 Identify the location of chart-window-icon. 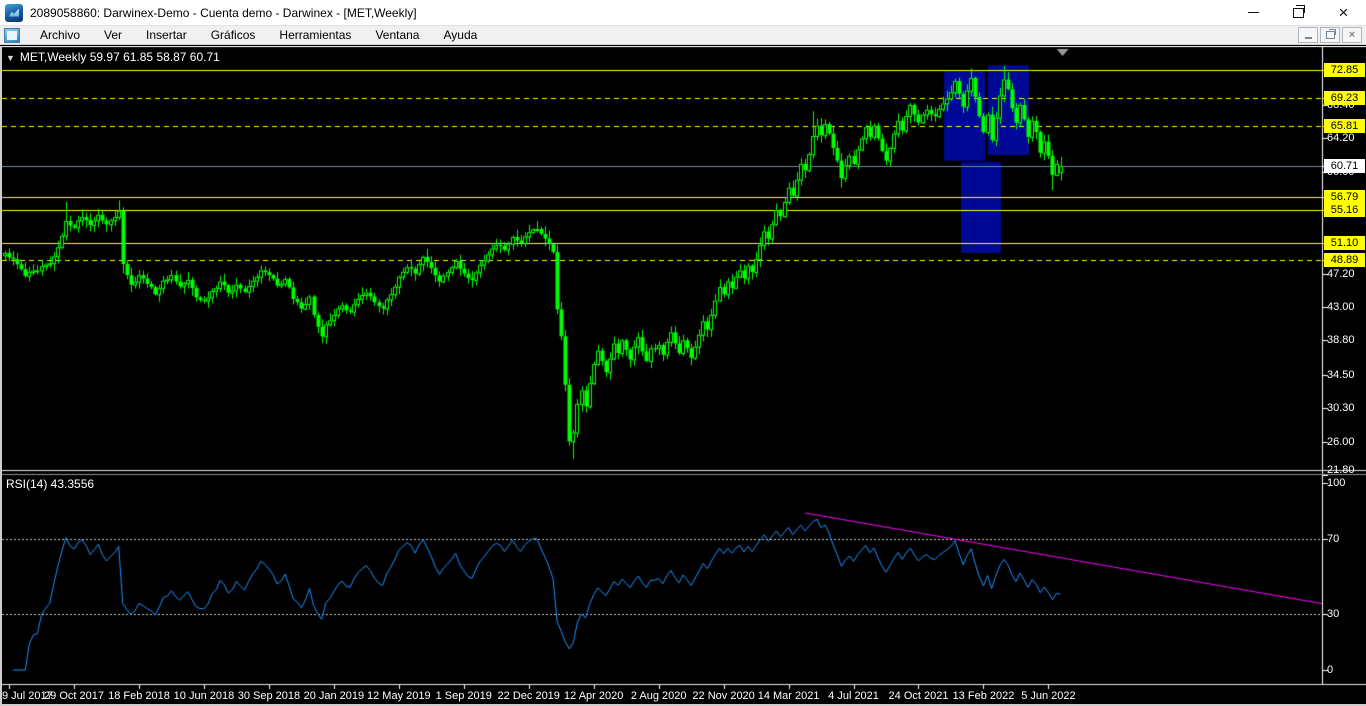
(12, 35).